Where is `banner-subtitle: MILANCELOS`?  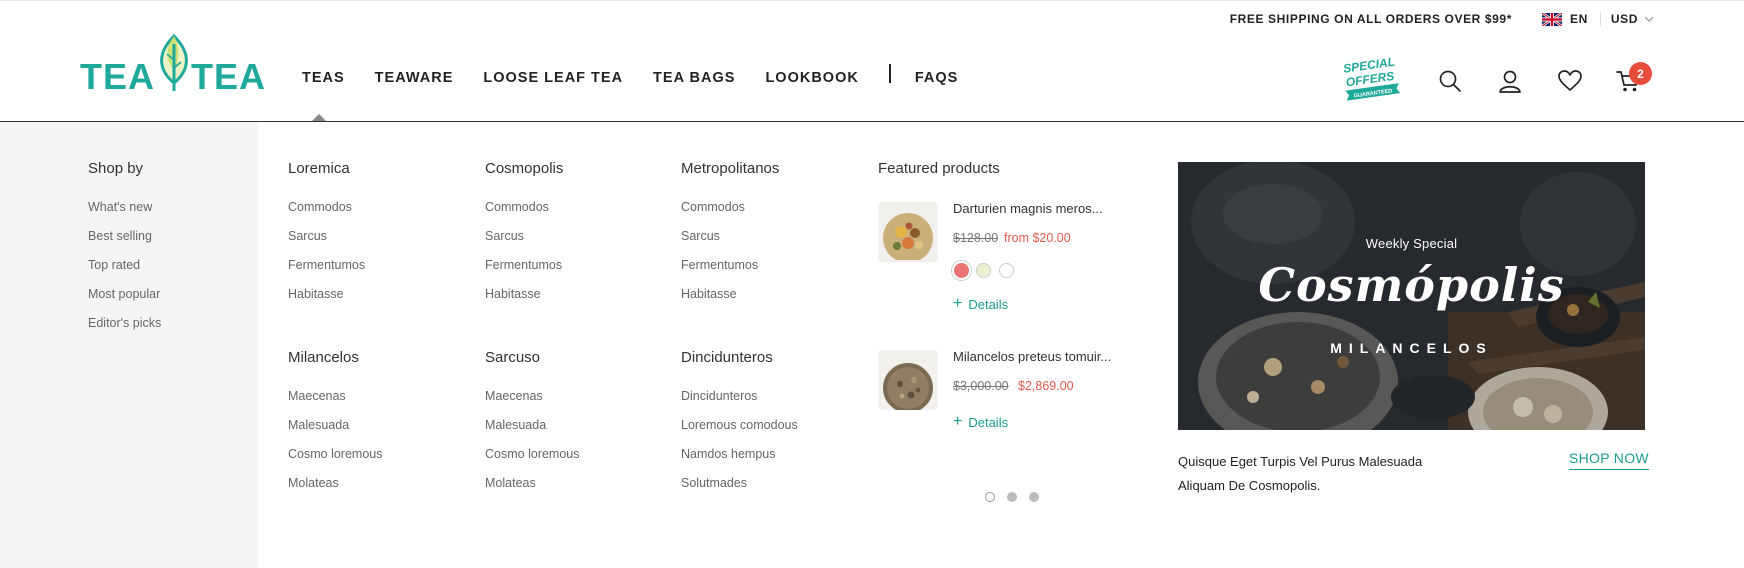 banner-subtitle: MILANCELOS is located at coordinates (1411, 348).